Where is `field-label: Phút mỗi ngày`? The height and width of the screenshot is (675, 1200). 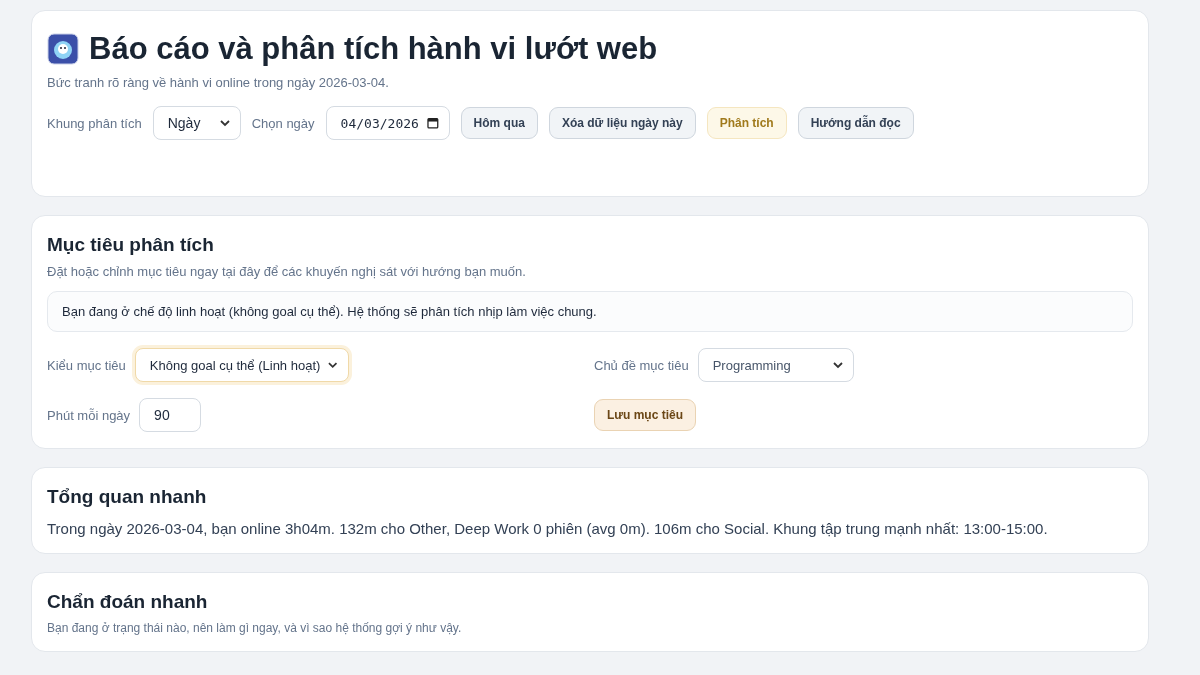 field-label: Phút mỗi ngày is located at coordinates (89, 415).